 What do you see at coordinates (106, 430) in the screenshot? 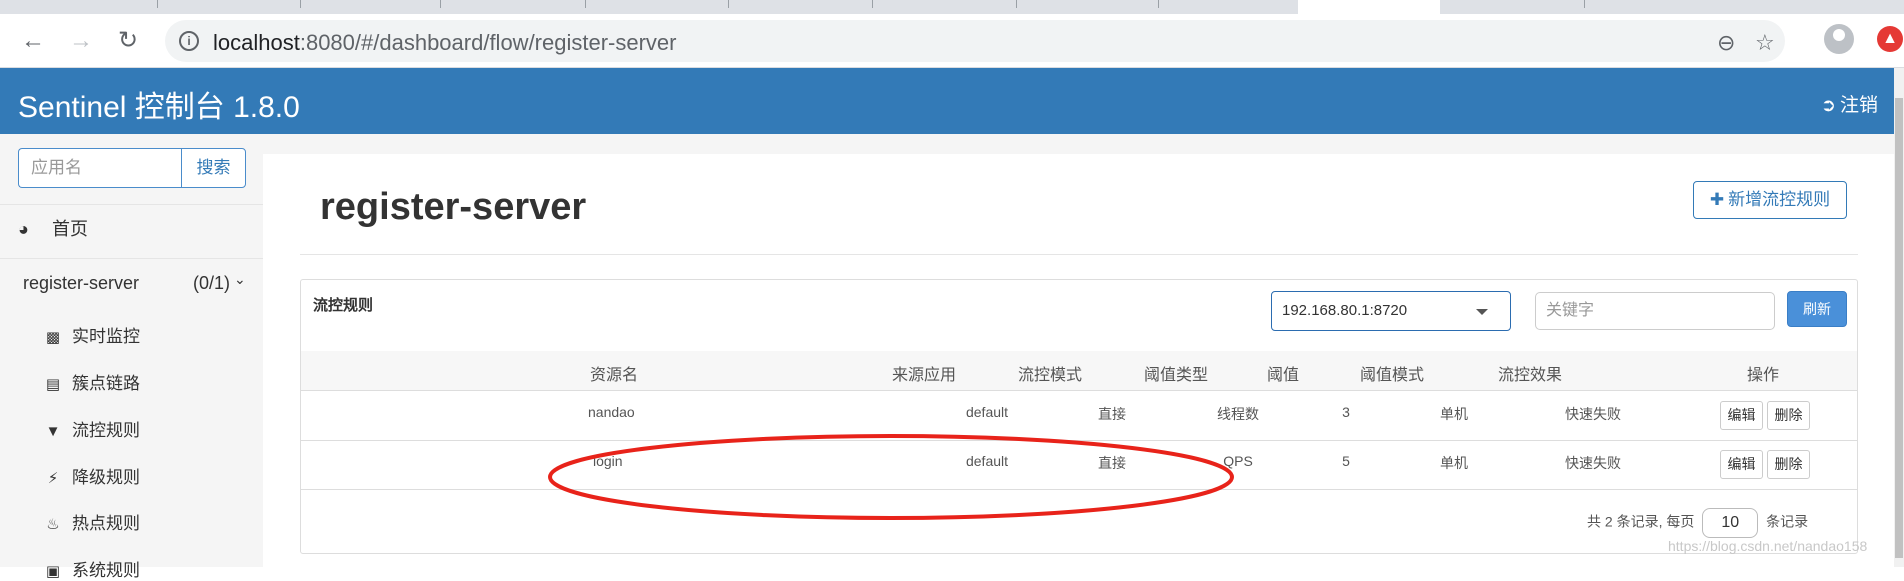
I see `sidebar-item-label: 流控规则` at bounding box center [106, 430].